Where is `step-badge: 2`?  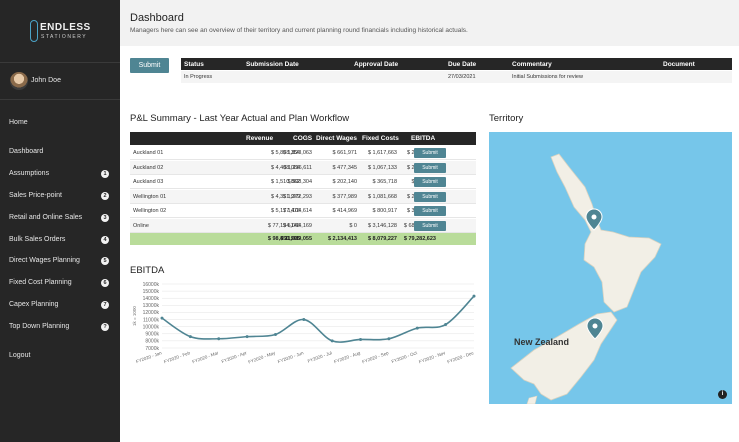 step-badge: 2 is located at coordinates (105, 196).